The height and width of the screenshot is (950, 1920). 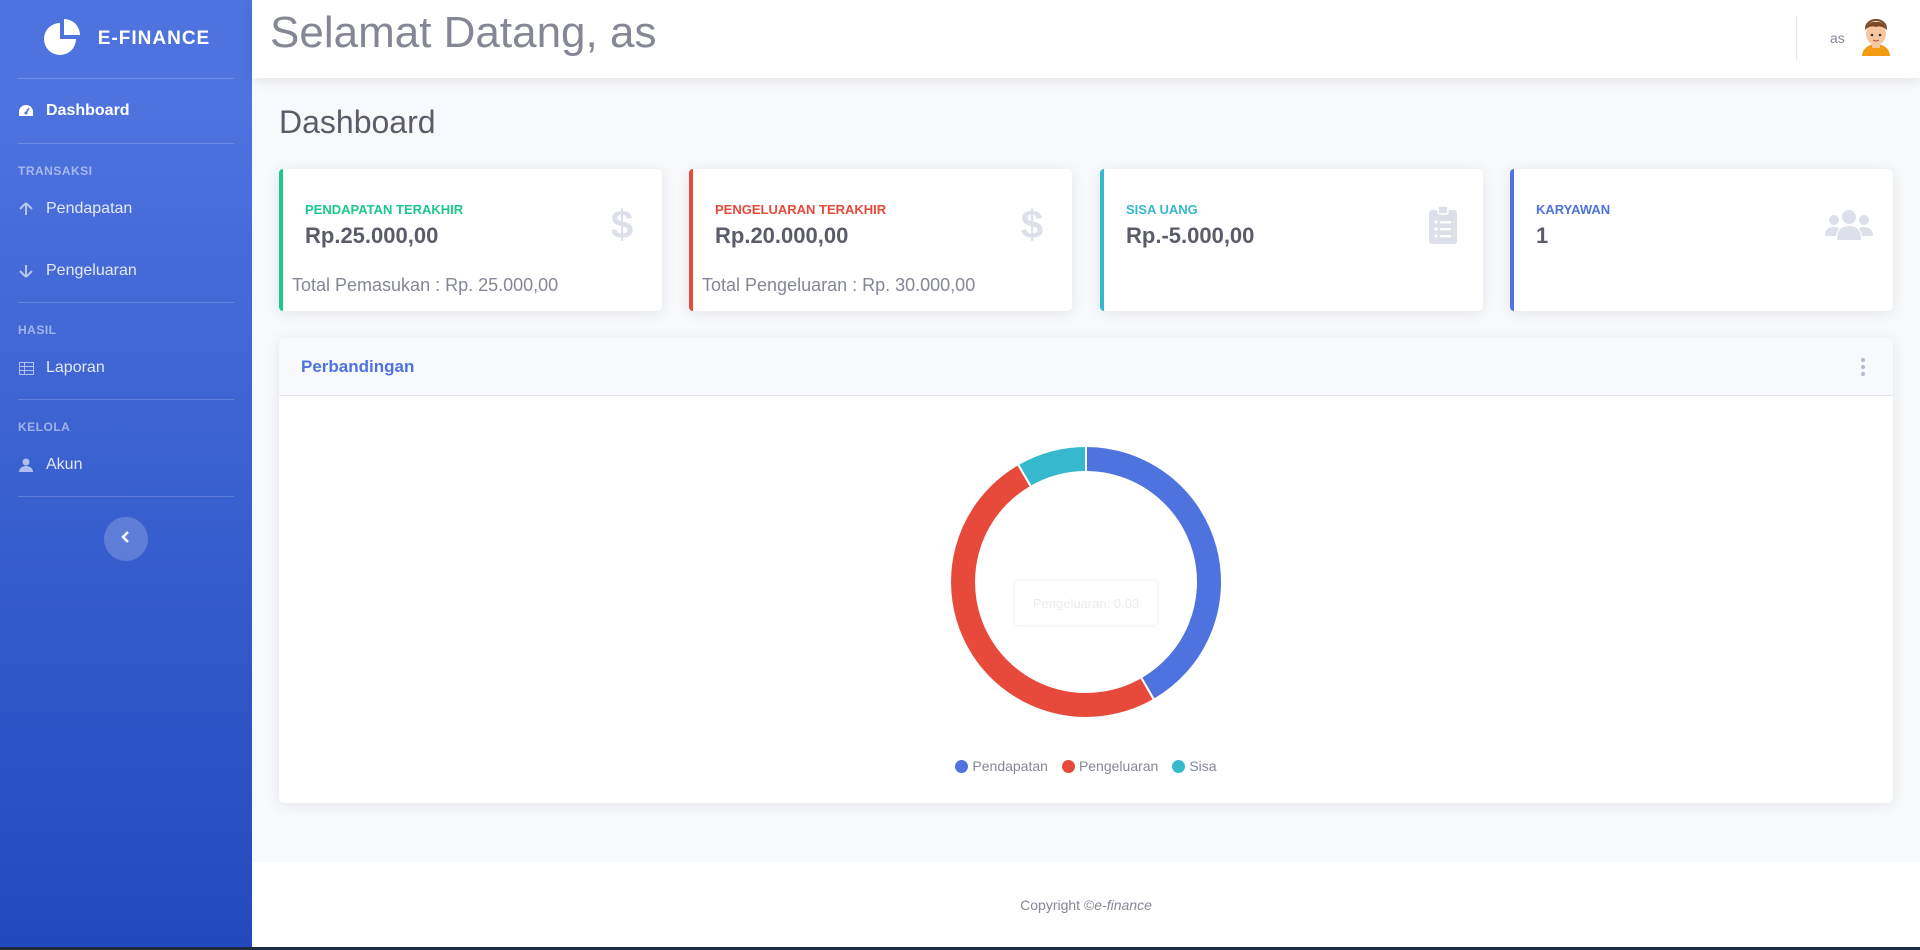 What do you see at coordinates (44, 427) in the screenshot?
I see `sidebar-heading: KELOLA` at bounding box center [44, 427].